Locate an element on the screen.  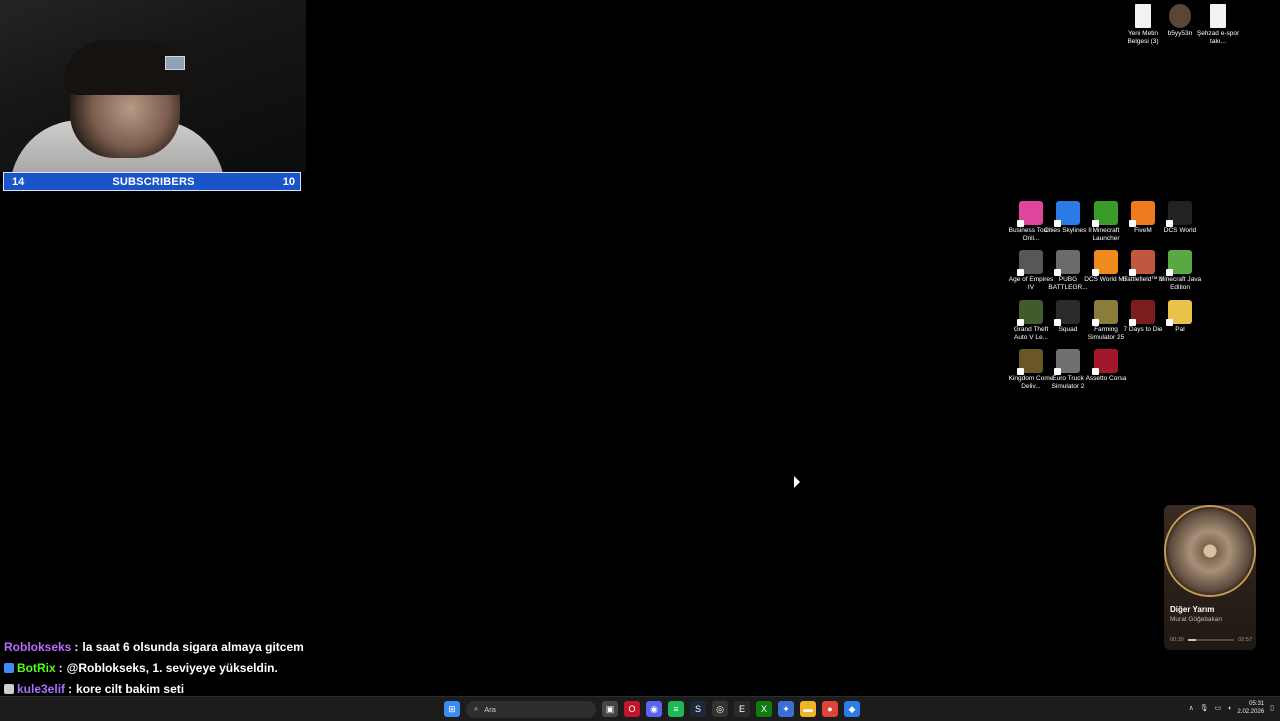
assetto-icon is located at coordinates (1105, 362).